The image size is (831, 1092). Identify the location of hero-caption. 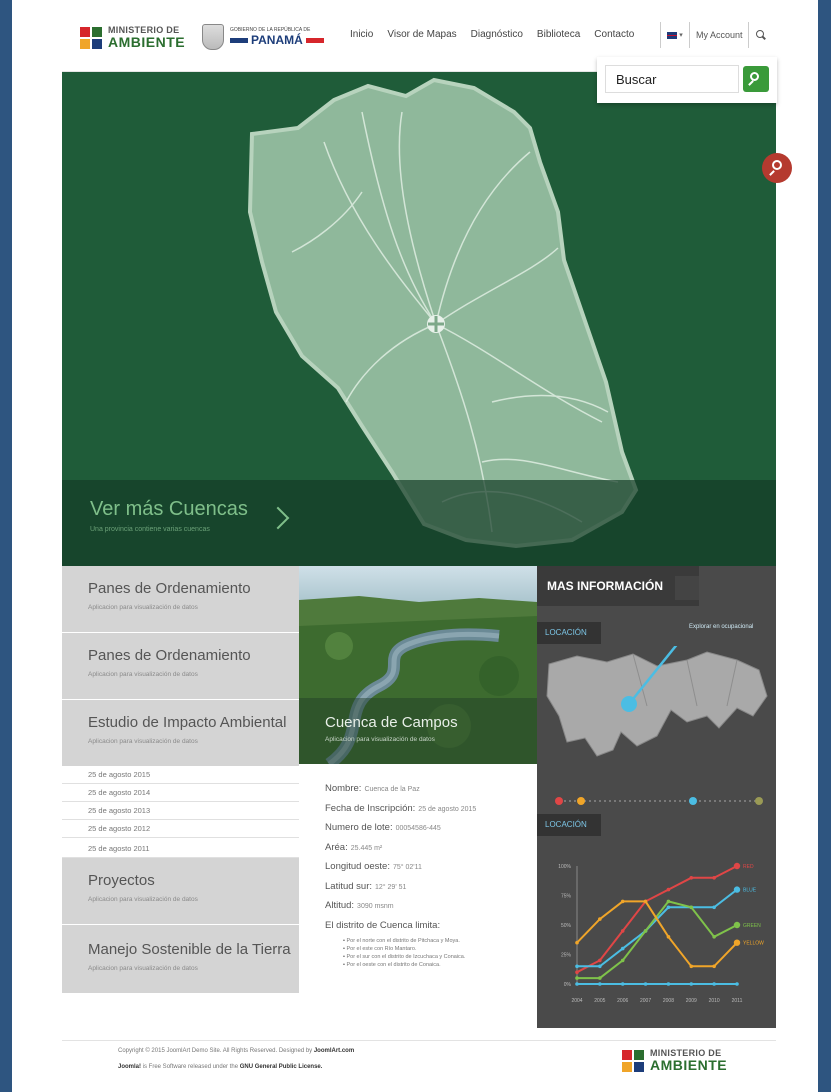
(419, 523).